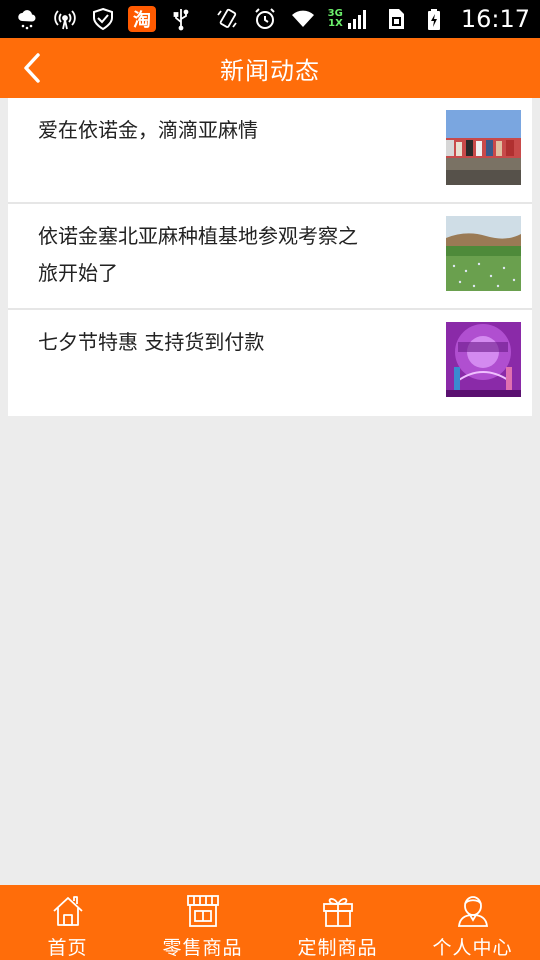  I want to click on news-item-2: 依诺金塞北亚麻种植基地参观考察之旅开始了, so click(270, 257).